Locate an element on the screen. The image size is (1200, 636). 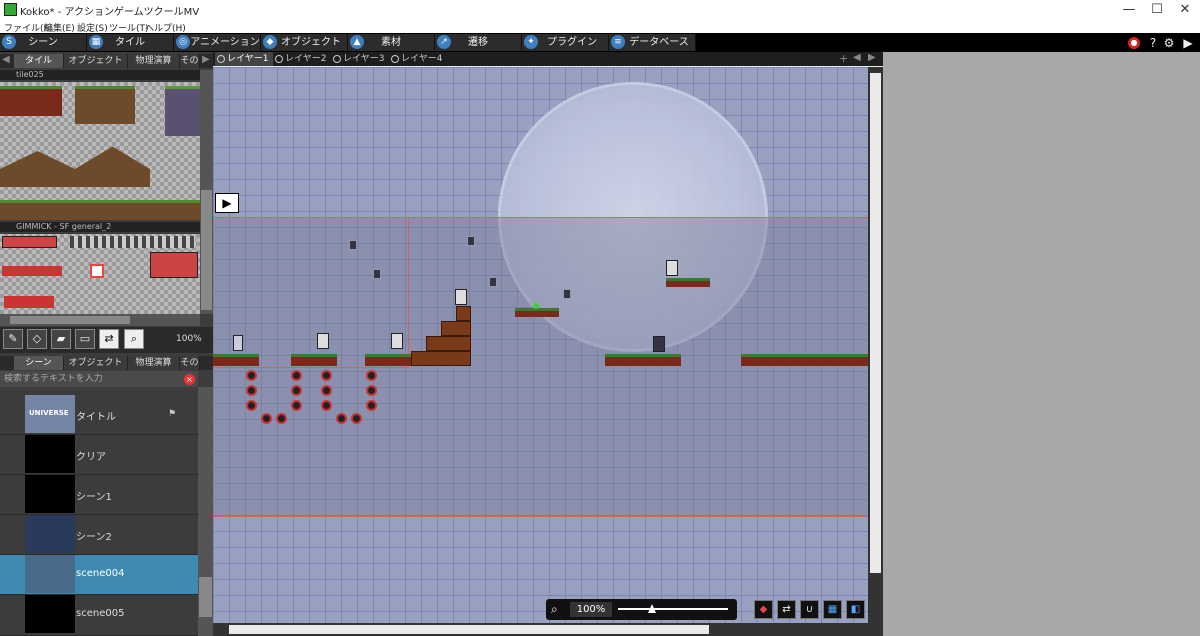
search-input: 検索するテキストを入力 is located at coordinates (99, 379).